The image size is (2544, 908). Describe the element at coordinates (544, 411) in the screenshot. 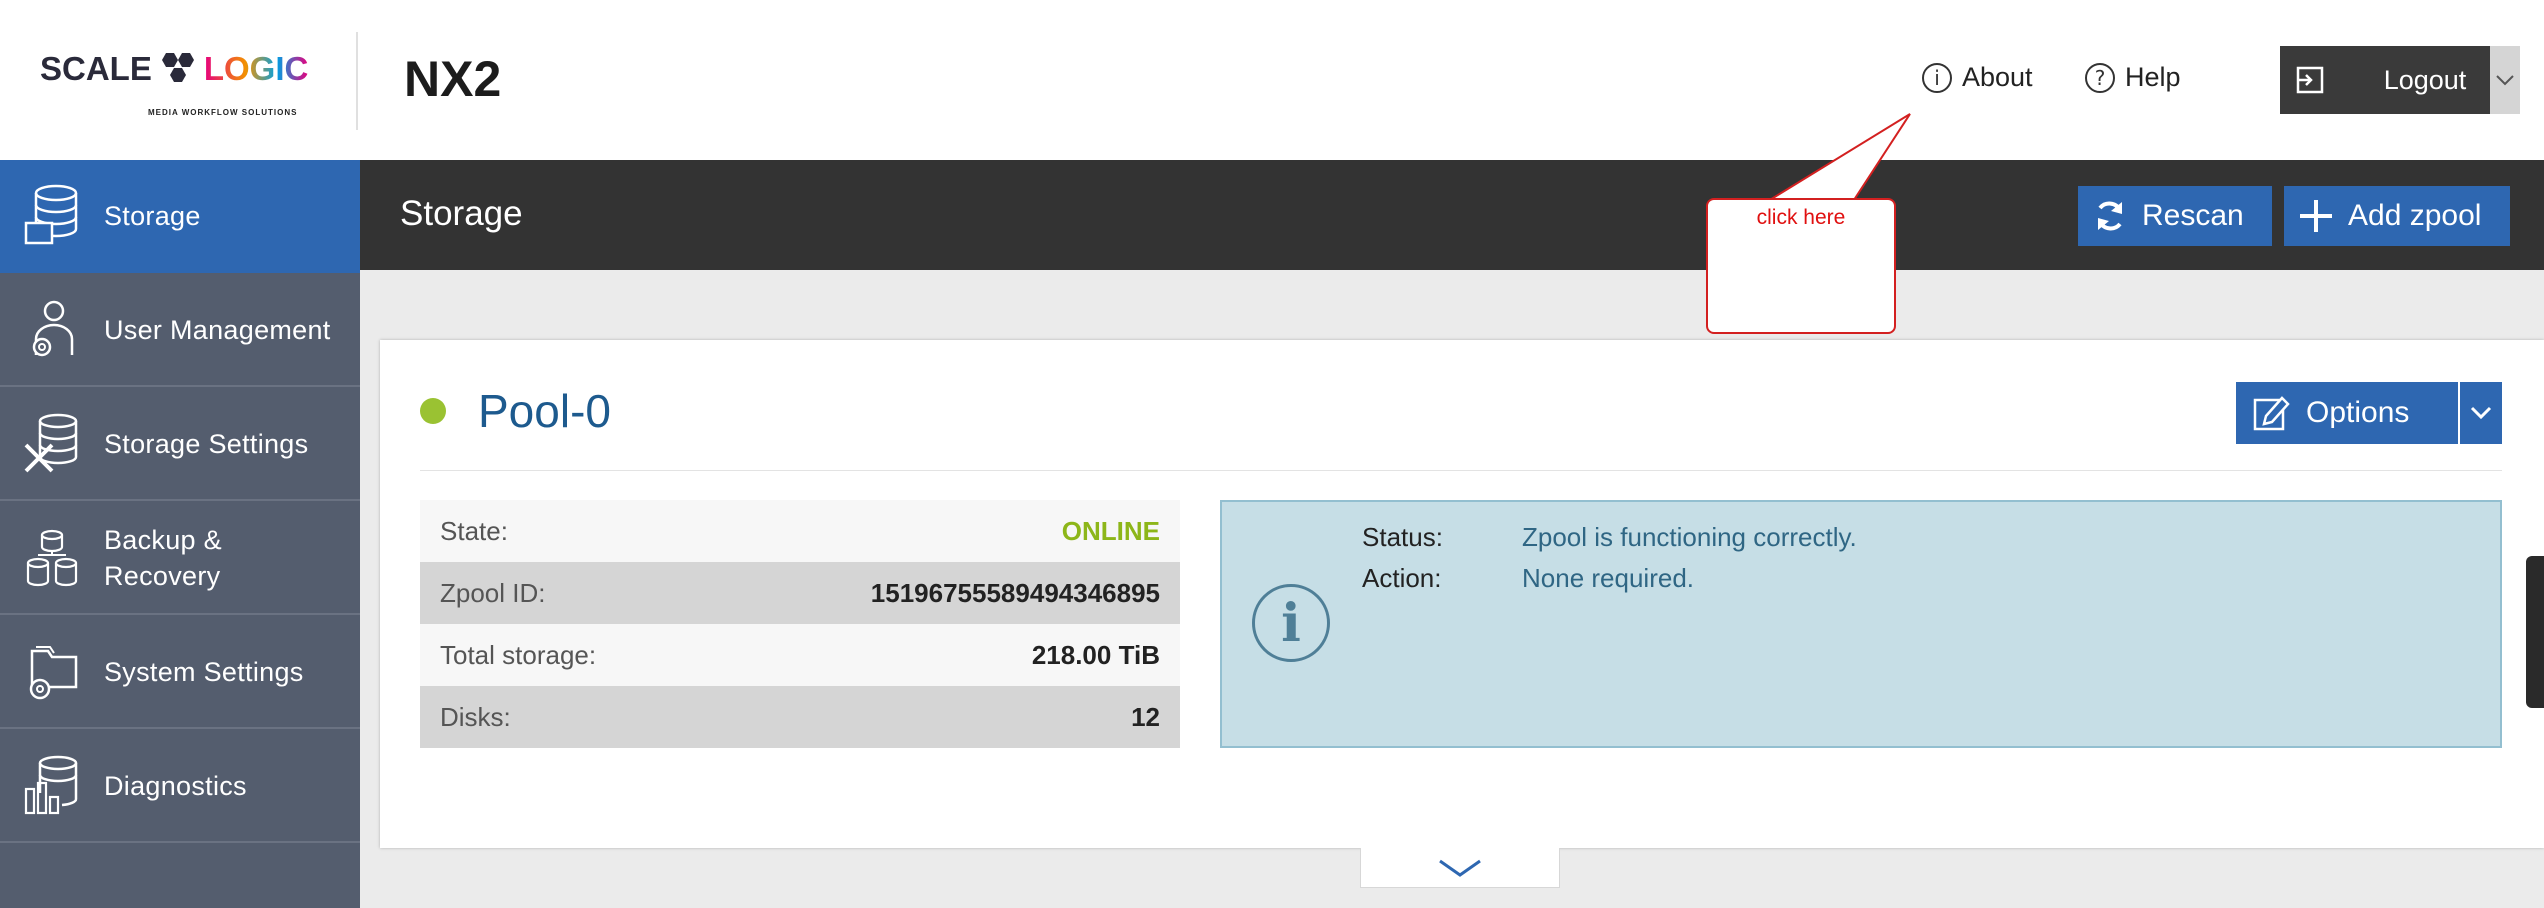

I see `pool-name: Pool-0` at that location.